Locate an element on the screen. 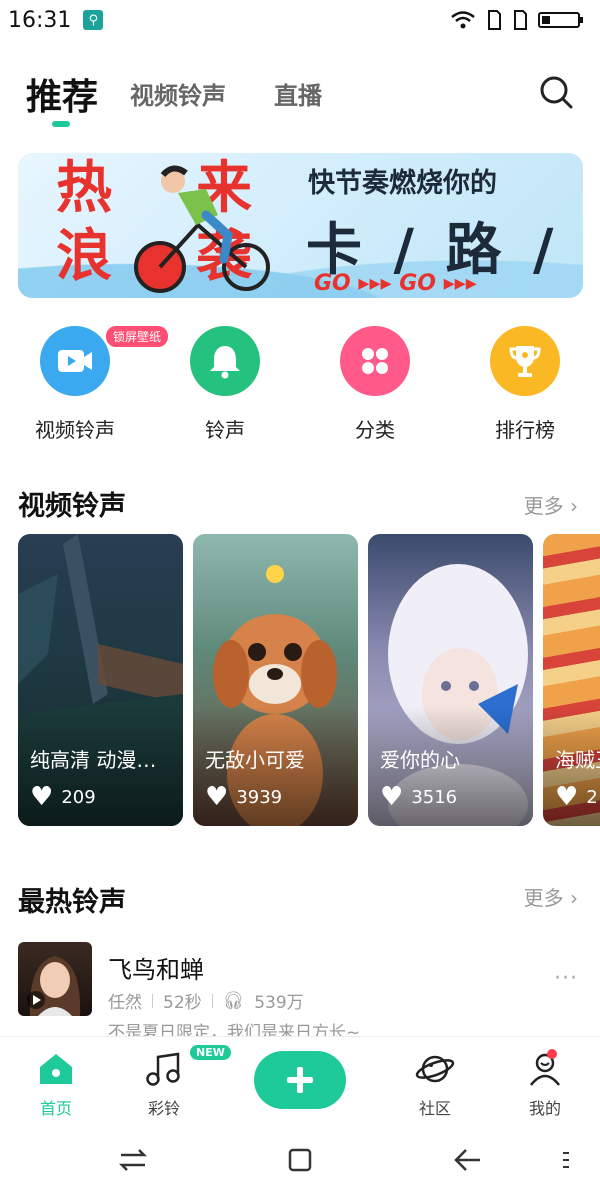 The width and height of the screenshot is (600, 1200). back-icon is located at coordinates (467, 1160).